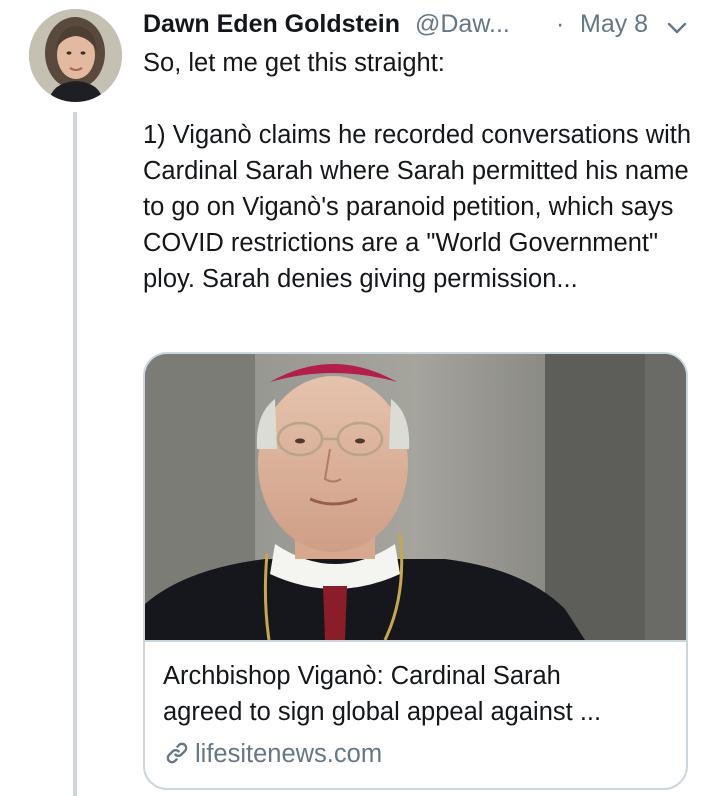  I want to click on thread-line, so click(75, 454).